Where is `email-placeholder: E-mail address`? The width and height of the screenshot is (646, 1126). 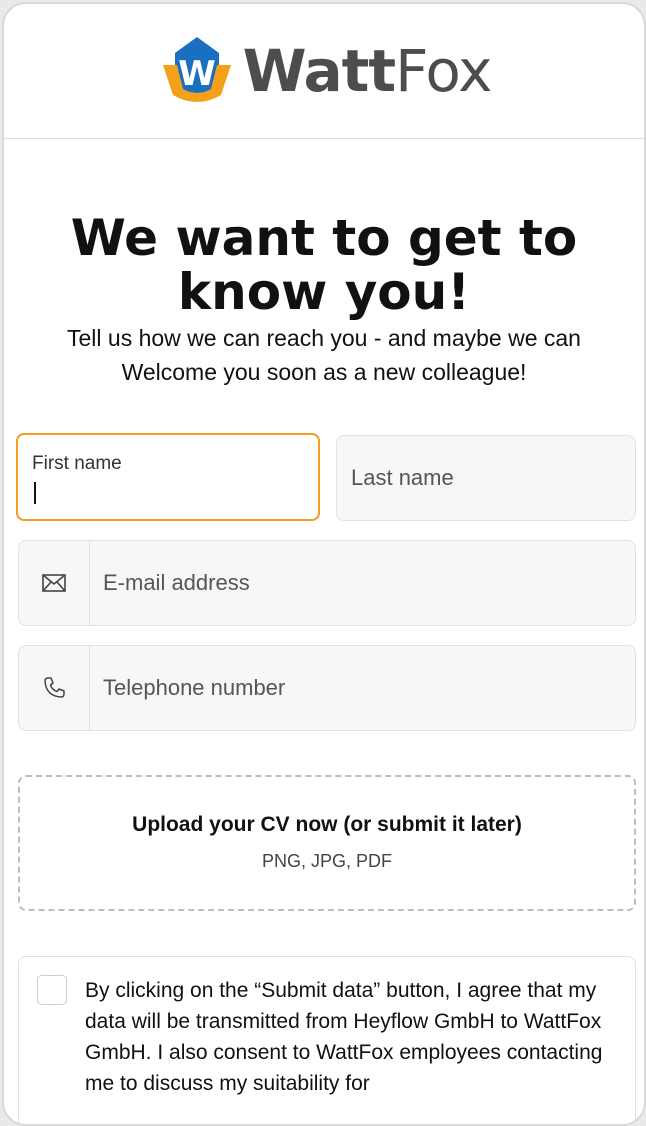 email-placeholder: E-mail address is located at coordinates (176, 582).